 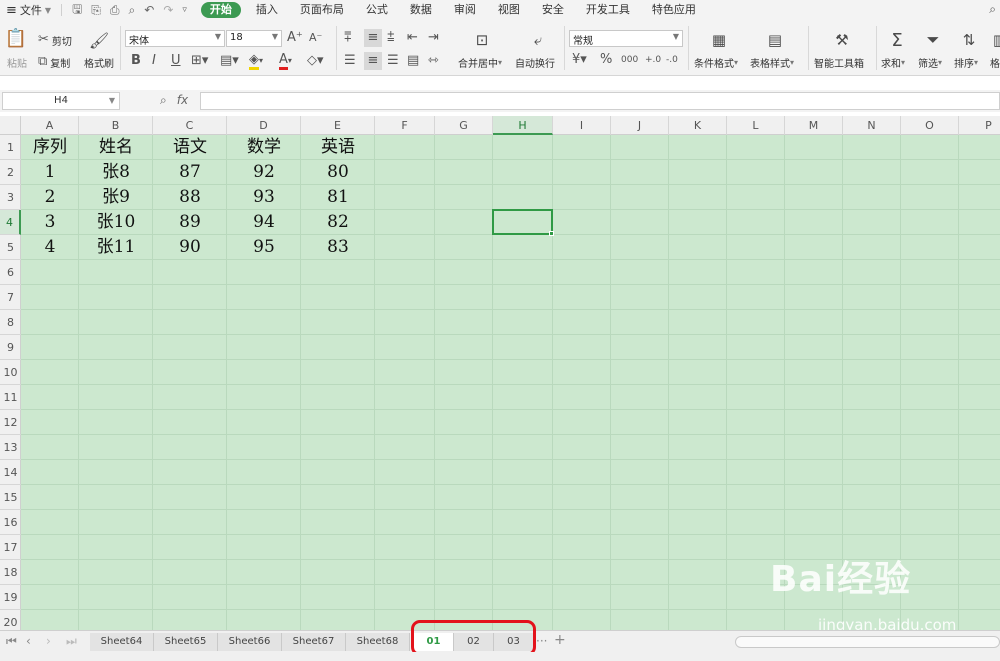 I want to click on copy-button: ⧉ 复制, so click(x=54, y=62).